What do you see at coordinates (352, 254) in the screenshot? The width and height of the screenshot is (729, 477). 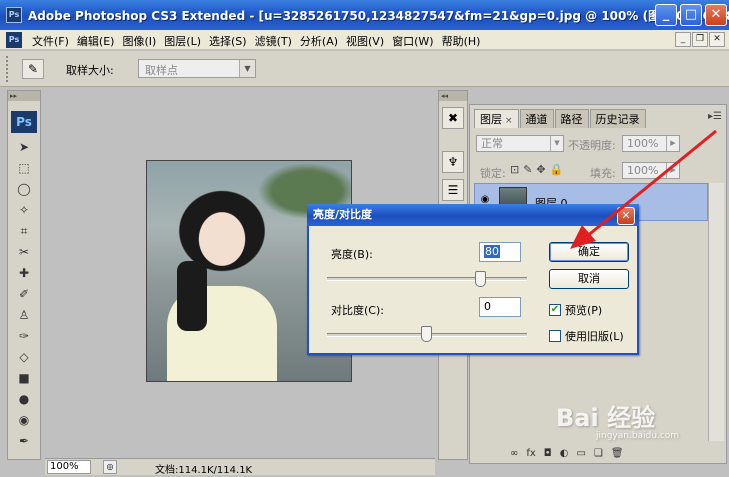 I see `brightness-label: 亮度(B):` at bounding box center [352, 254].